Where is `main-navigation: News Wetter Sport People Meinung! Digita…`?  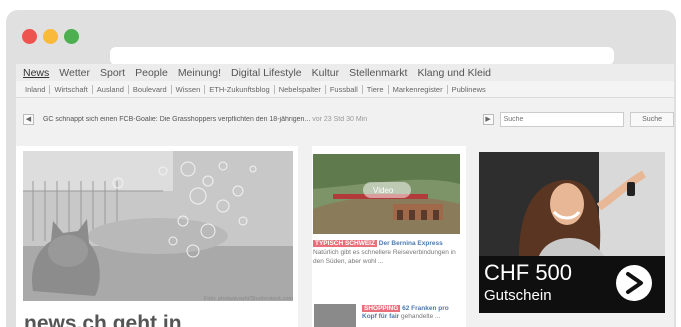 main-navigation: News Wetter Sport People Meinung! Digita… is located at coordinates (345, 72).